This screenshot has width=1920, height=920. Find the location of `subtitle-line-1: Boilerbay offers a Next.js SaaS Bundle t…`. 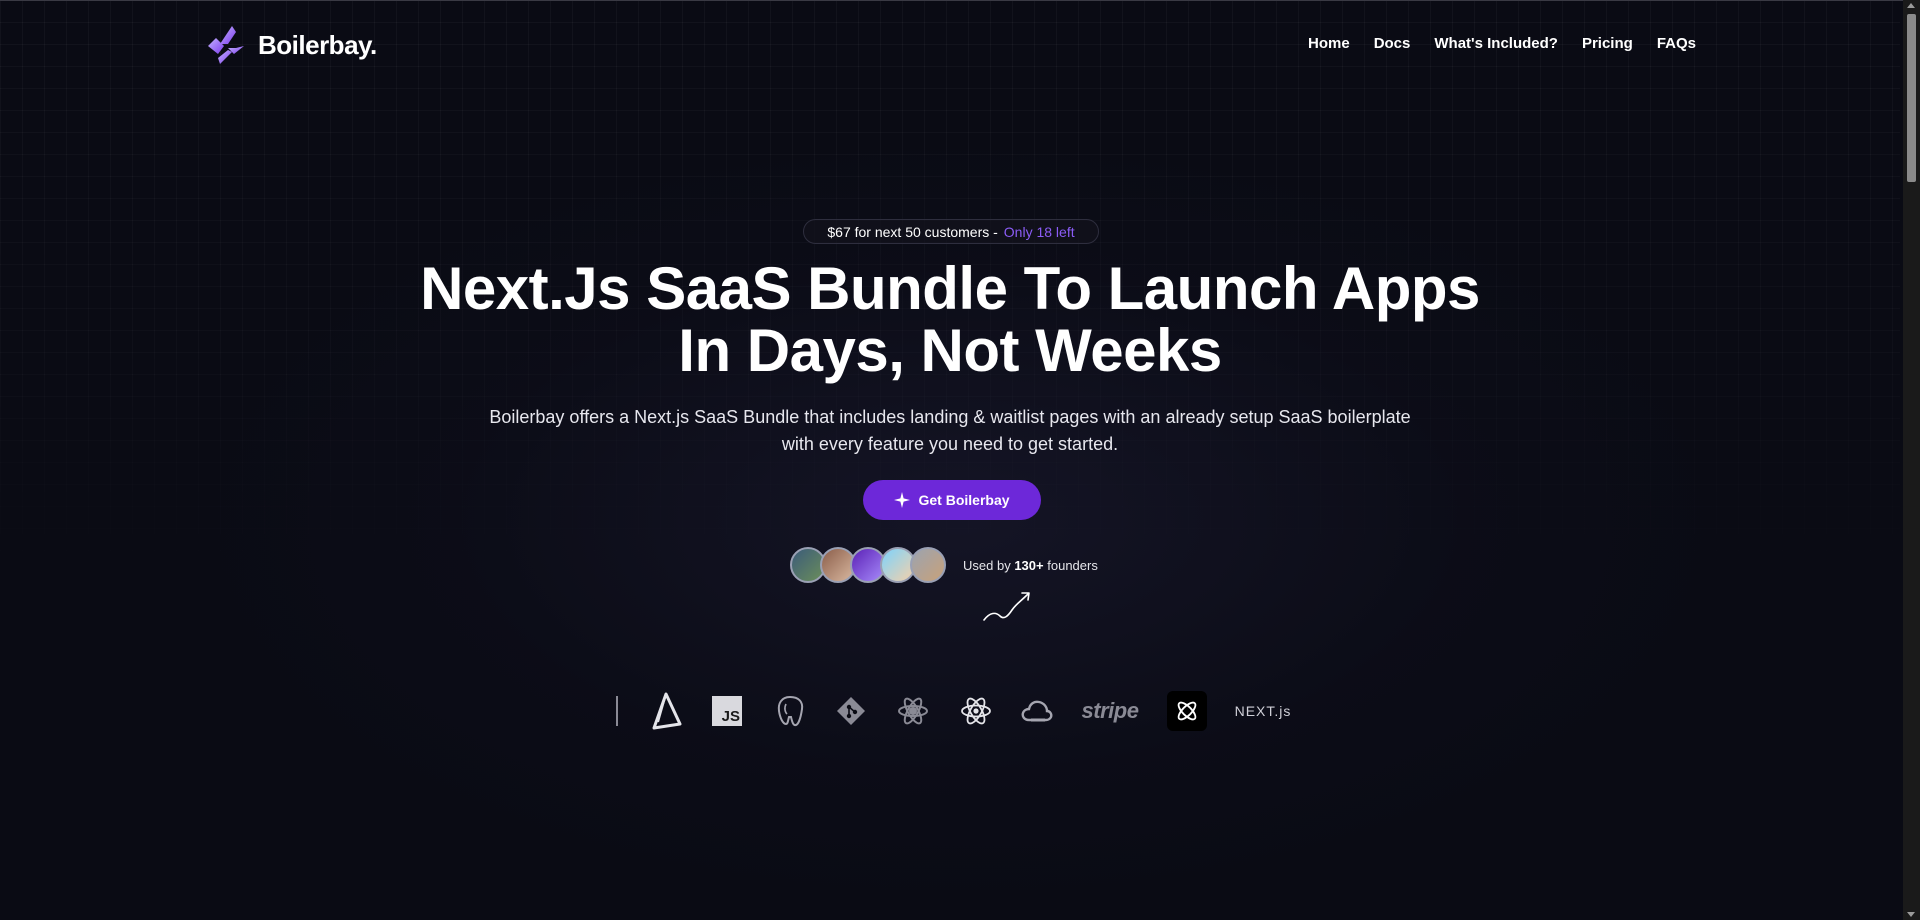

subtitle-line-1: Boilerbay offers a Next.js SaaS Bundle t… is located at coordinates (950, 417).